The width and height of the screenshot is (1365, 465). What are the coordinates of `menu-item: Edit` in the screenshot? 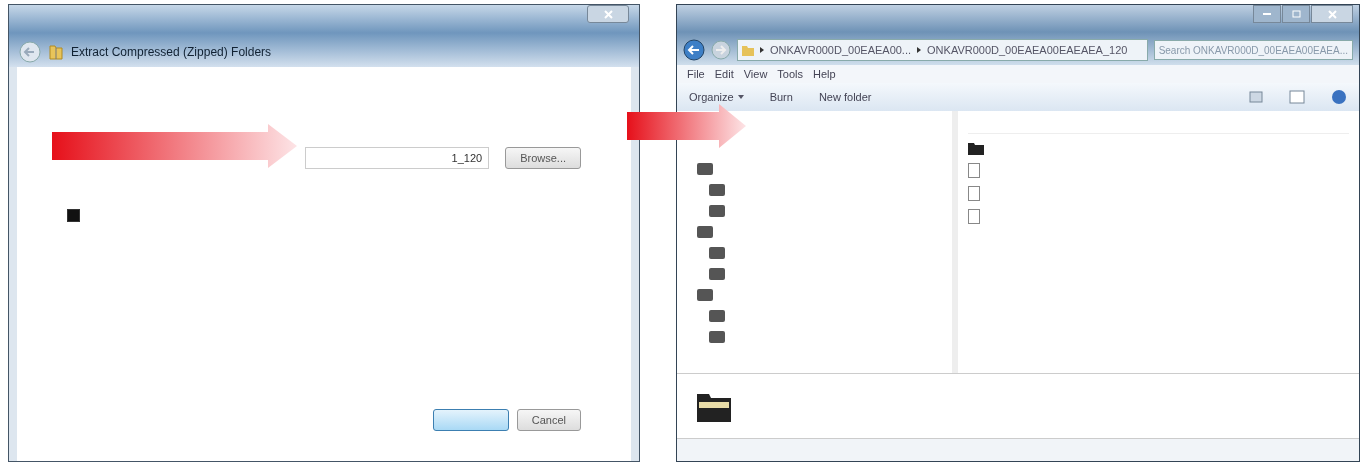 It's located at (724, 74).